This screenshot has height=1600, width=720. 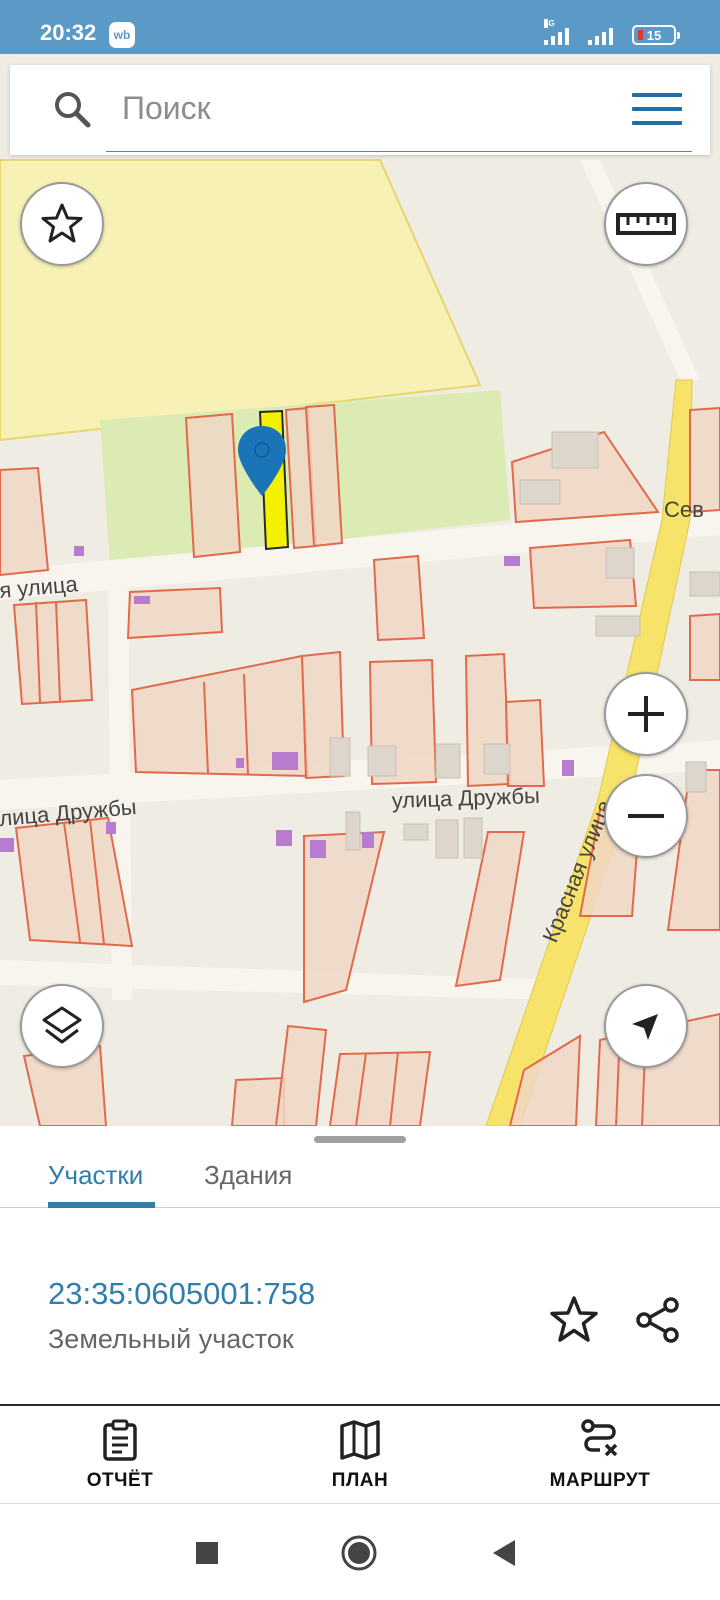 I want to click on route-label: МАРШРУТ, so click(x=600, y=1480).